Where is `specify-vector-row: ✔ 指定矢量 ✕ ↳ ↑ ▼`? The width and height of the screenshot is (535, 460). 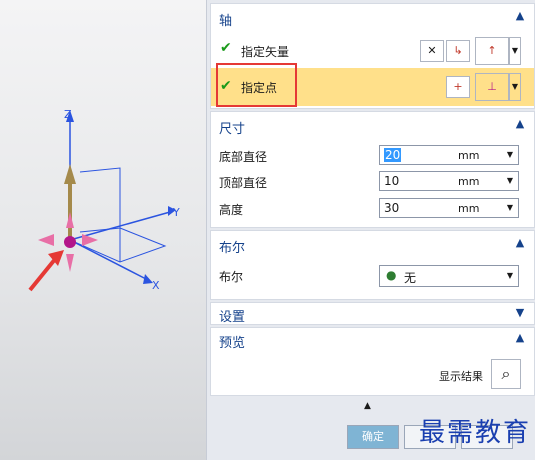 specify-vector-row: ✔ 指定矢量 ✕ ↳ ↑ ▼ is located at coordinates (372, 51).